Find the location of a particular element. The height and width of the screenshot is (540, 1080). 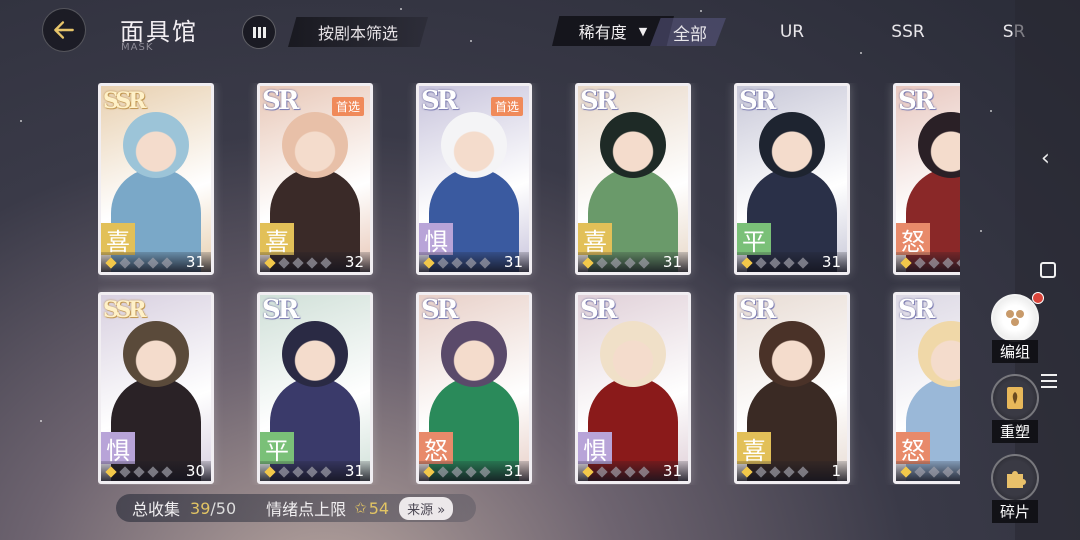

top-bar: 面具馆 MASK 按剧本筛选 稀有度 ▼ 全部 UR SSR SR is located at coordinates (512, 31).